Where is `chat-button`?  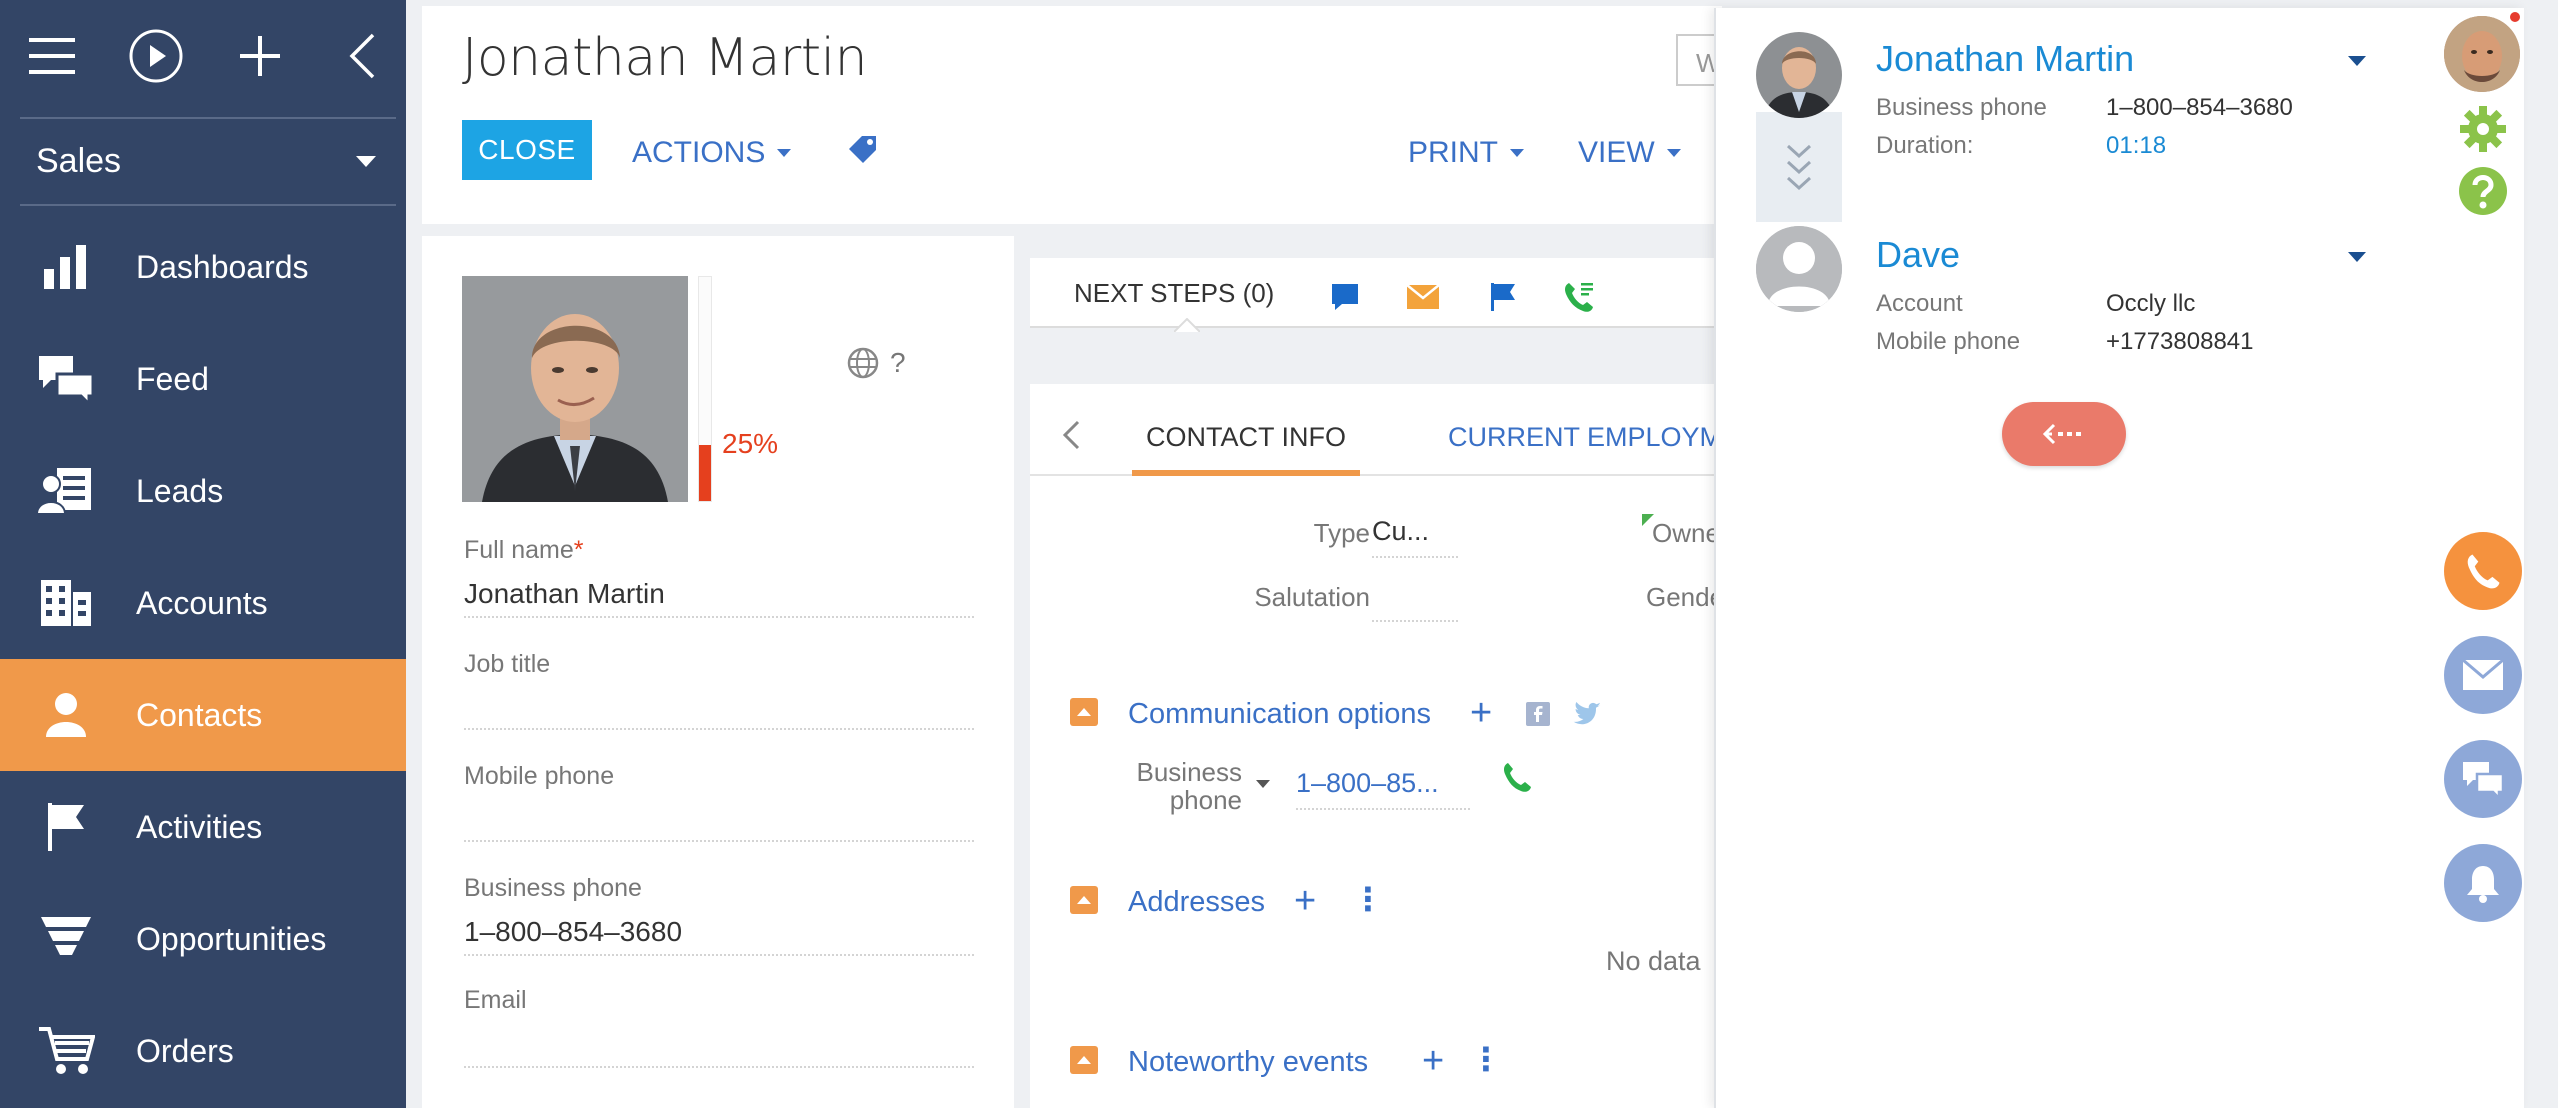
chat-button is located at coordinates (2483, 779).